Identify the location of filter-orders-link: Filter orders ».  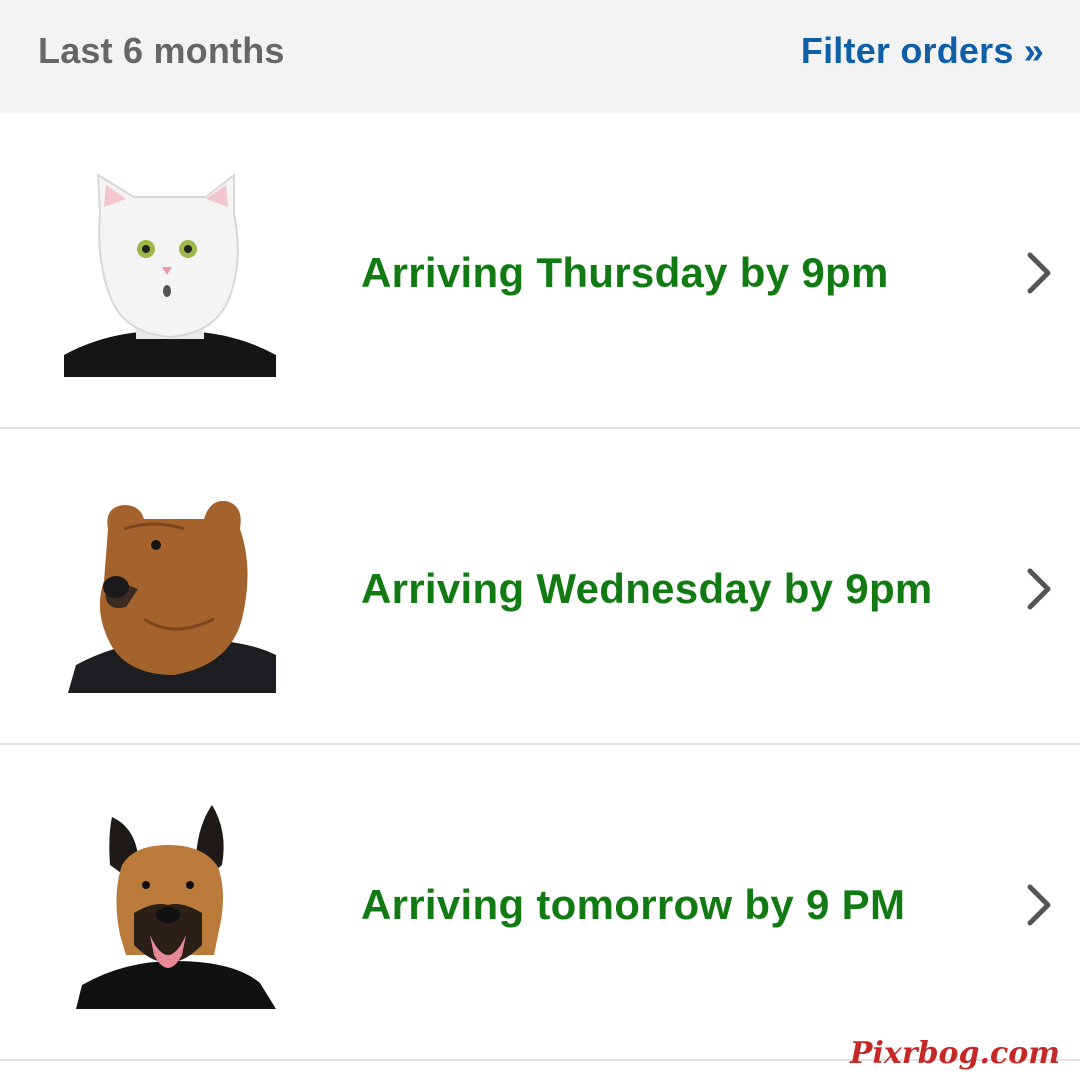
(922, 51).